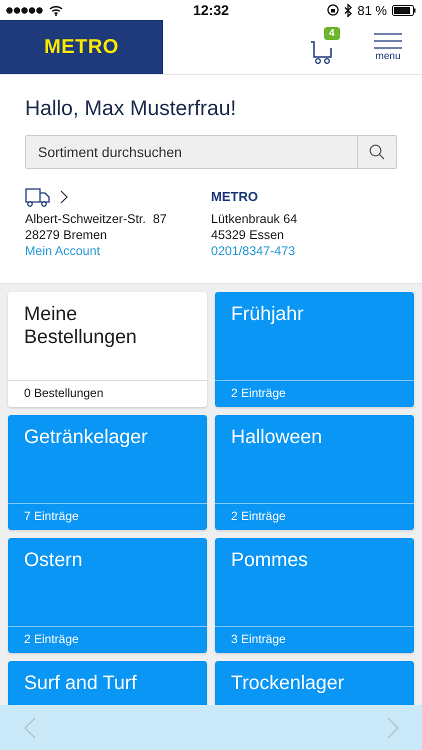 This screenshot has height=750, width=422. What do you see at coordinates (253, 251) in the screenshot?
I see `phone-link: 0201/8347-473` at bounding box center [253, 251].